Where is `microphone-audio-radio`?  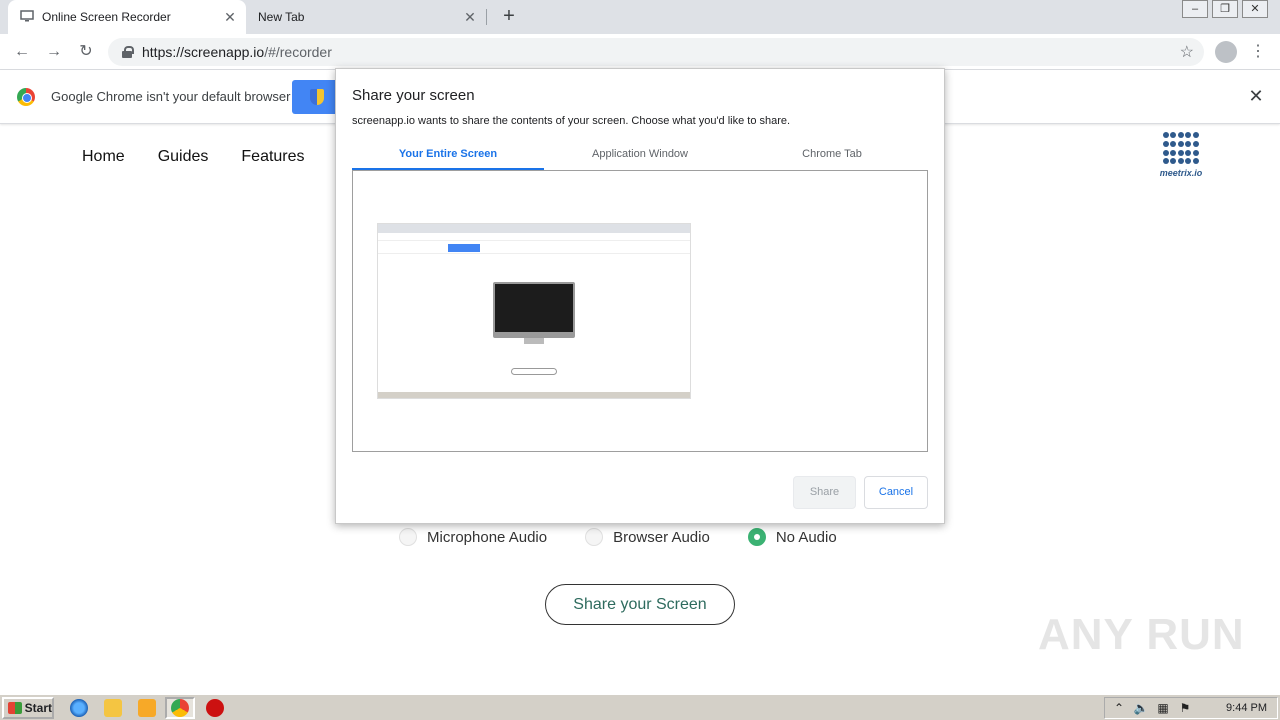 microphone-audio-radio is located at coordinates (408, 537).